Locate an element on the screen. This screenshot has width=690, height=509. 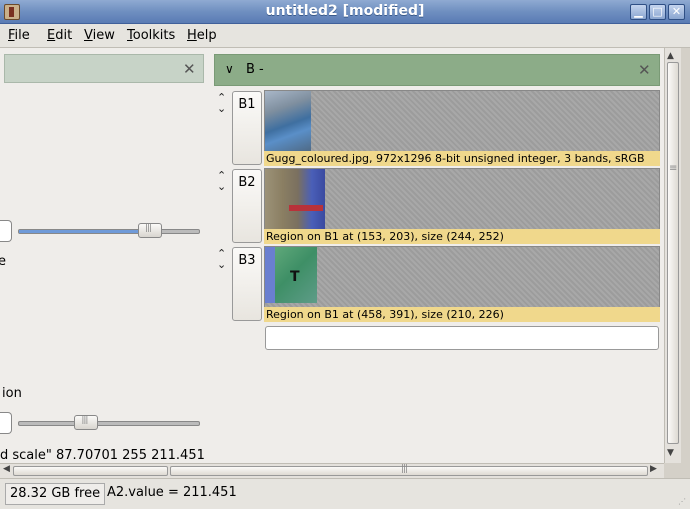
partial-label-2: ion is located at coordinates (12, 393).